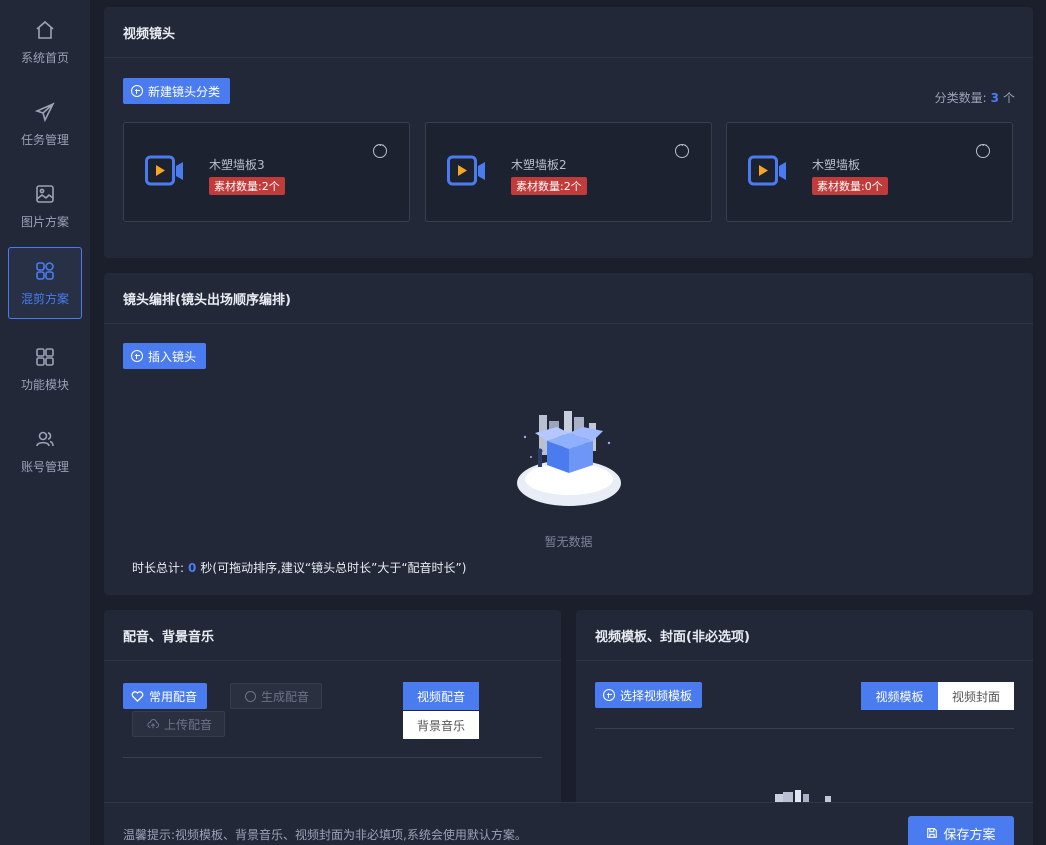 The width and height of the screenshot is (1046, 845). What do you see at coordinates (44, 139) in the screenshot?
I see `sidebar-item-label: 任务管理` at bounding box center [44, 139].